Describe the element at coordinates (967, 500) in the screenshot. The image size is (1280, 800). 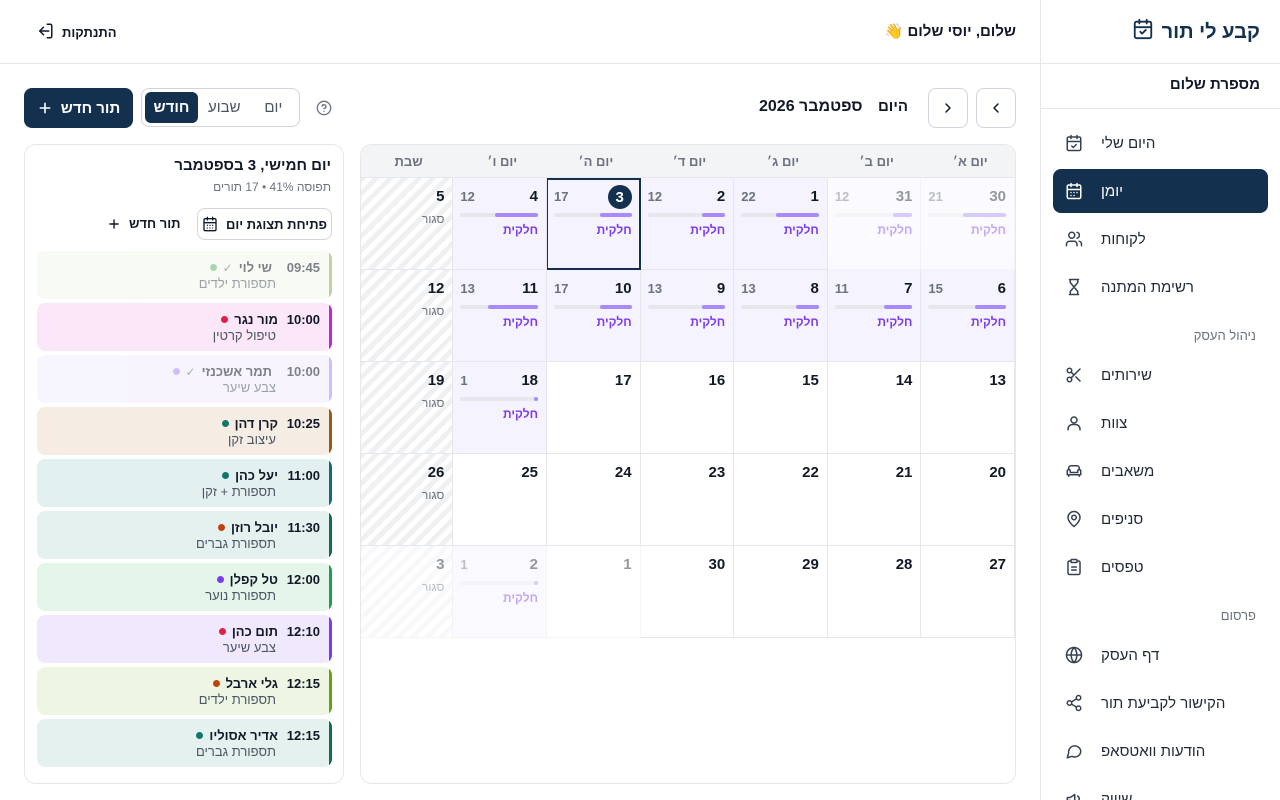
I see `calendar-day-cell: 20` at that location.